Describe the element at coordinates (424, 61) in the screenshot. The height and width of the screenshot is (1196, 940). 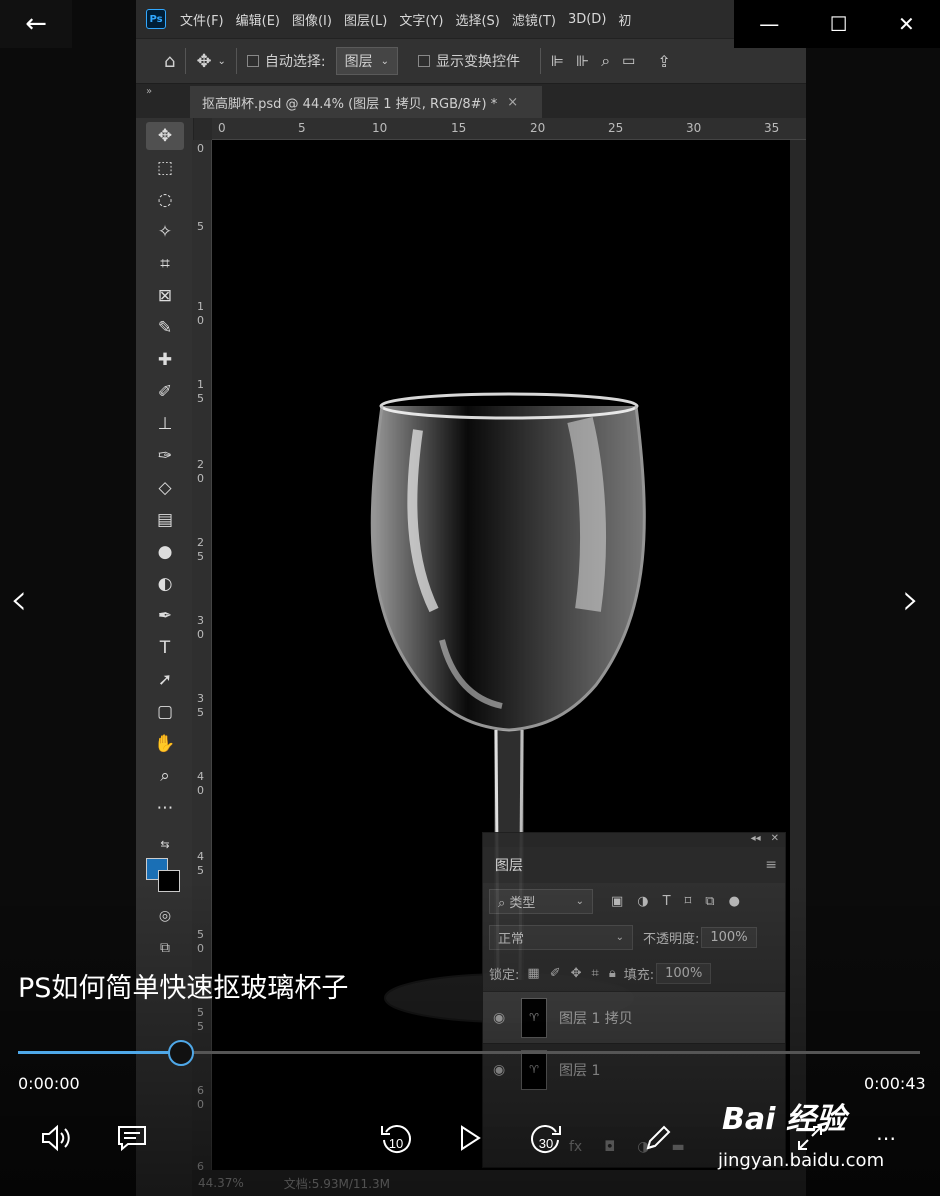
I see `show-transform-checkbox` at that location.